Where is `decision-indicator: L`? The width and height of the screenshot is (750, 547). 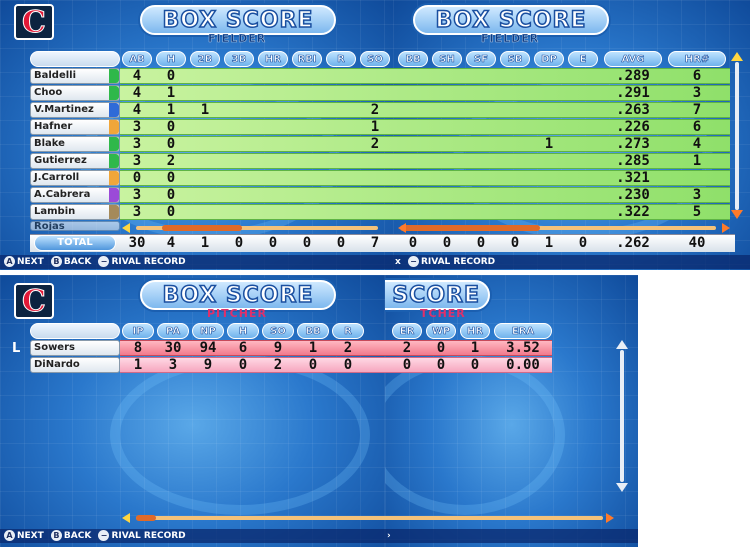 decision-indicator: L is located at coordinates (16, 348).